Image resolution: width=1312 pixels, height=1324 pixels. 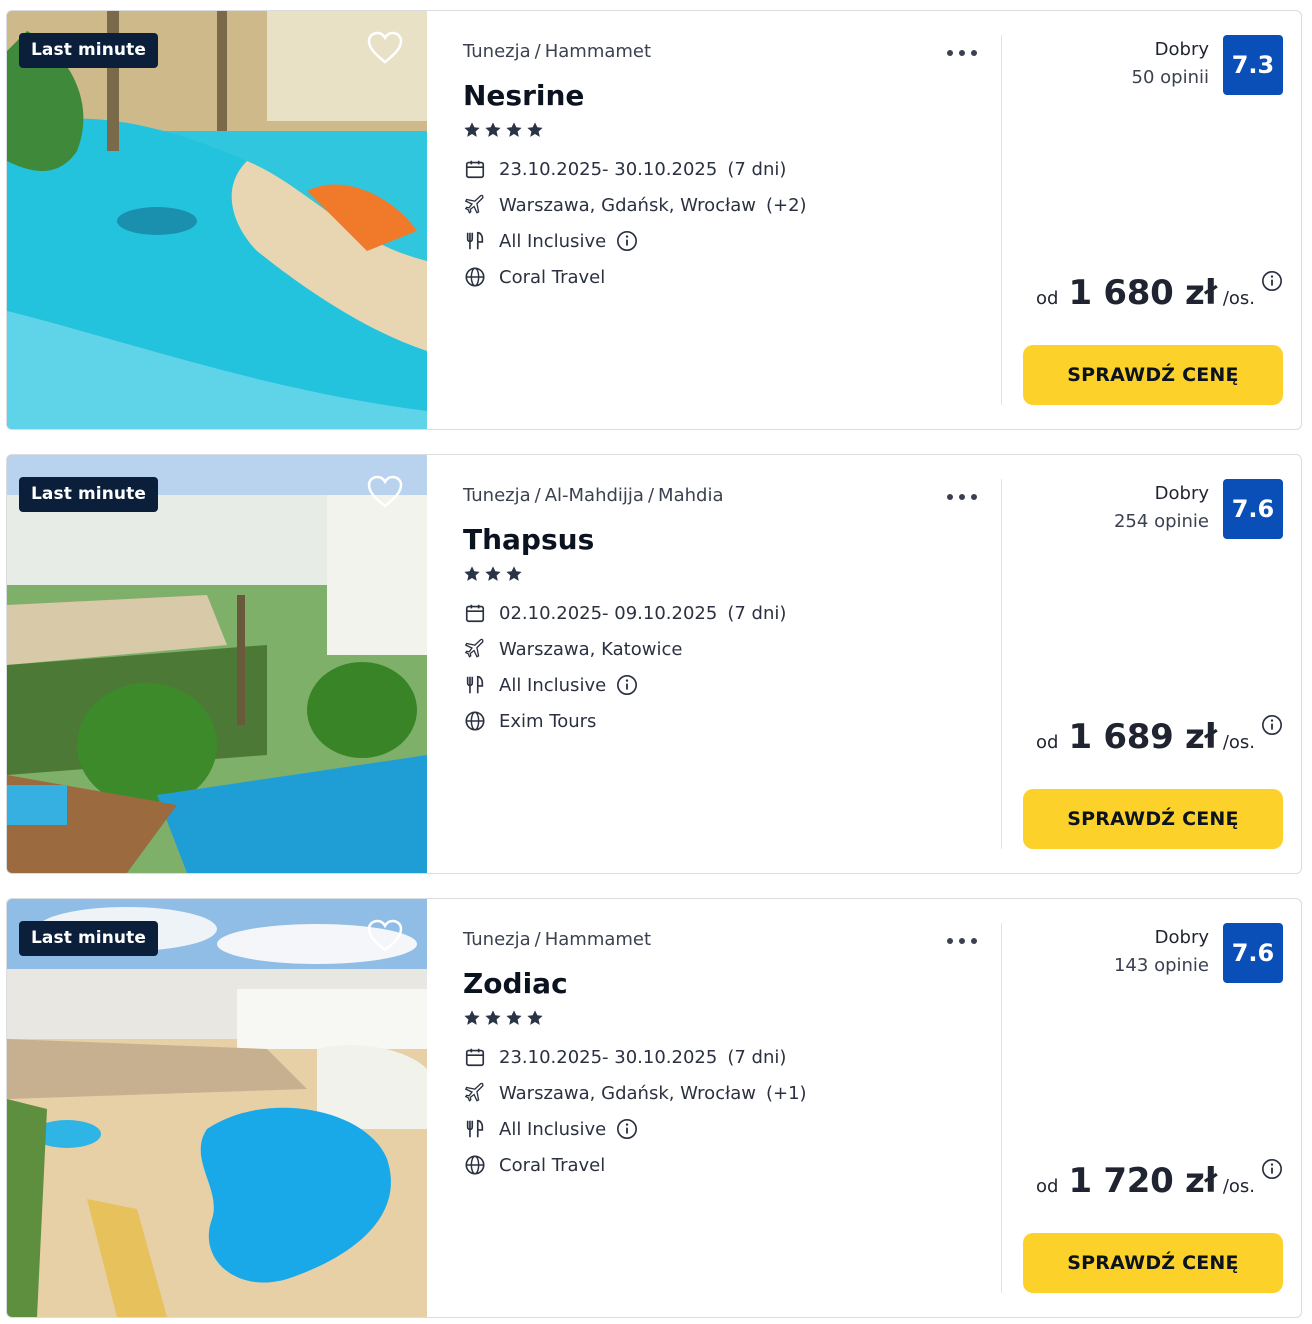 What do you see at coordinates (594, 495) in the screenshot?
I see `breadcrumb-item: Al-Mahdijja` at bounding box center [594, 495].